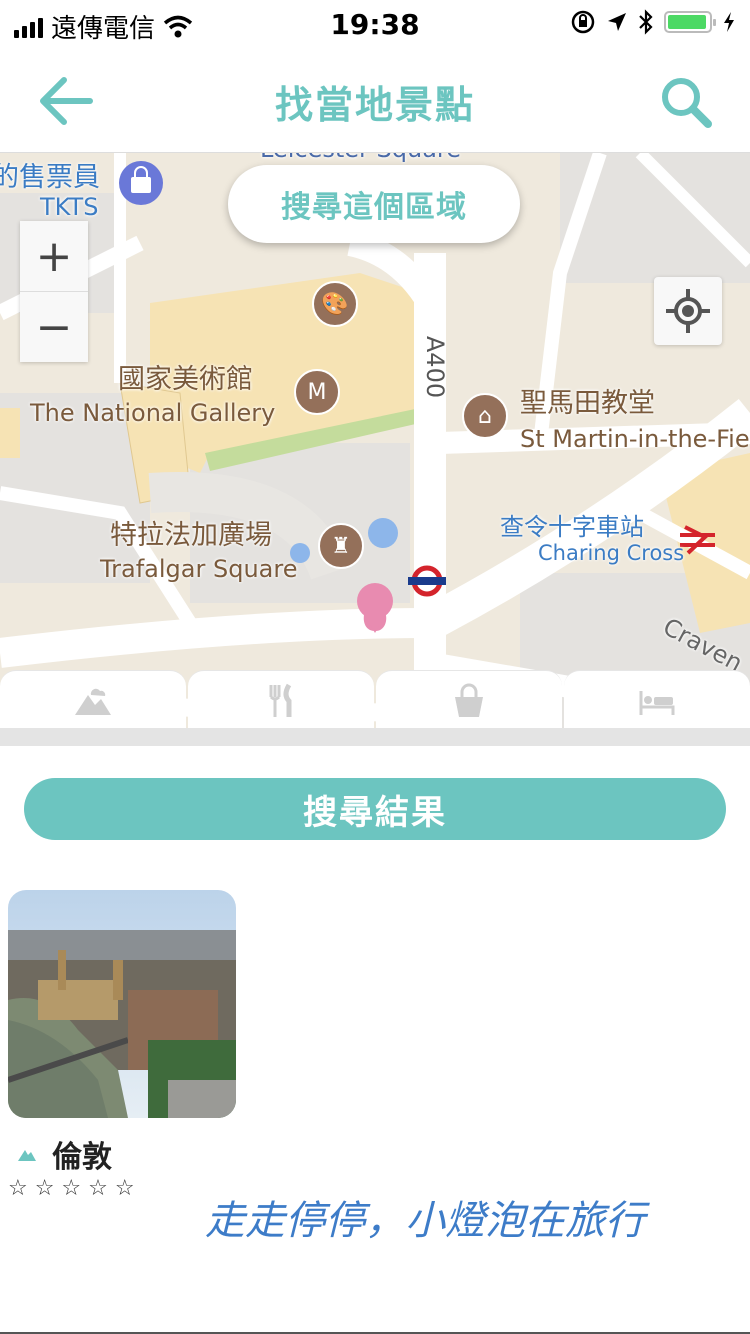 Image resolution: width=750 pixels, height=1334 pixels. I want to click on back-button, so click(66, 101).